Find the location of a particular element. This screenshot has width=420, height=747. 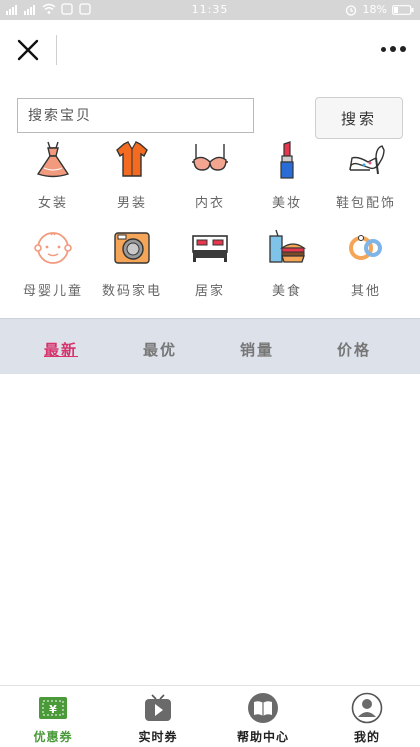

tab-label: 优惠券 is located at coordinates (53, 737).